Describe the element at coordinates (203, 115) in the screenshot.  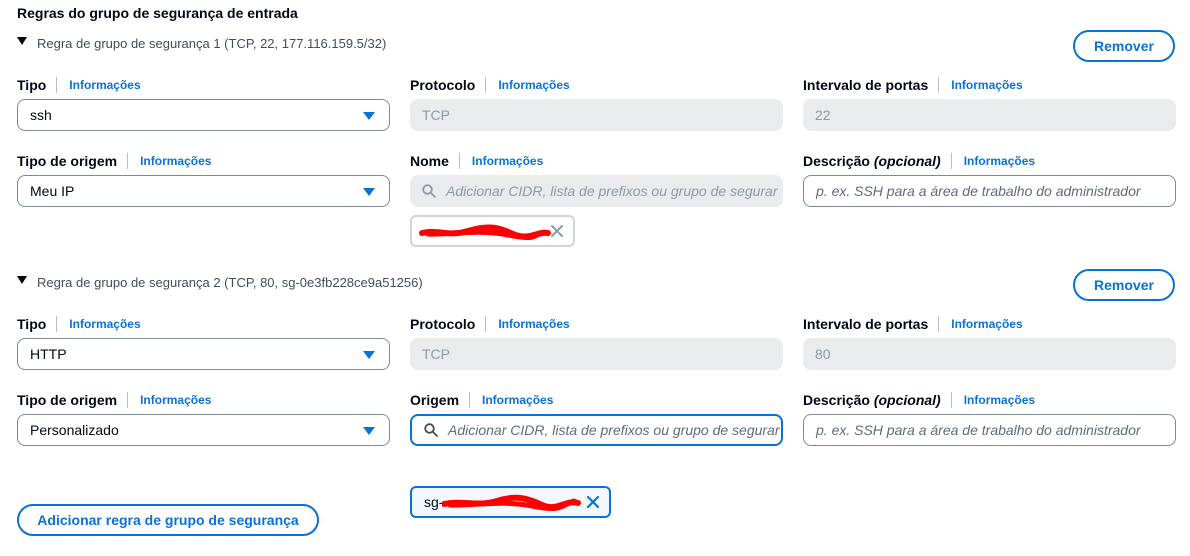
I see `type-select: ssh` at that location.